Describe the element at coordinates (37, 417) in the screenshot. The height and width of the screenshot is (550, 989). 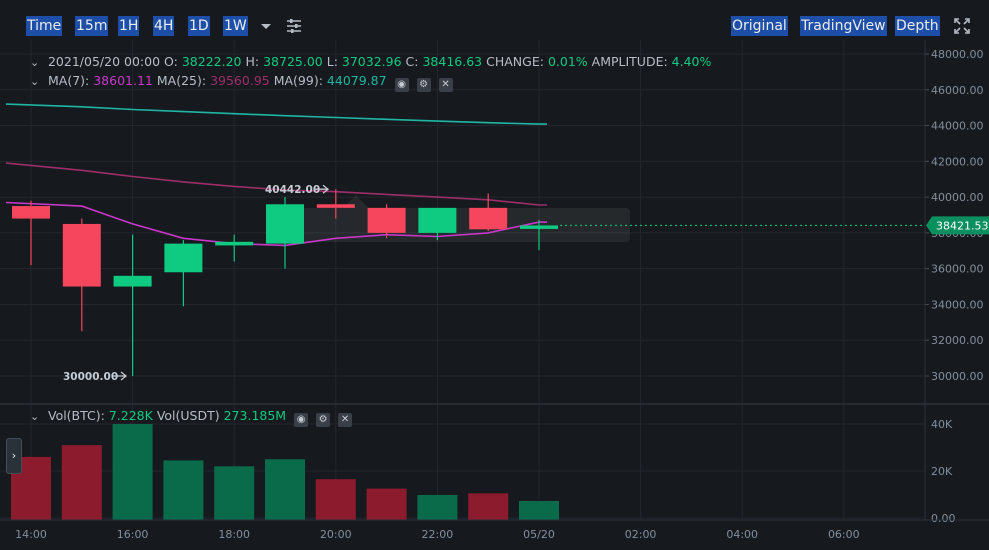
I see `vol-collapse-chevron-icon: ⌄` at that location.